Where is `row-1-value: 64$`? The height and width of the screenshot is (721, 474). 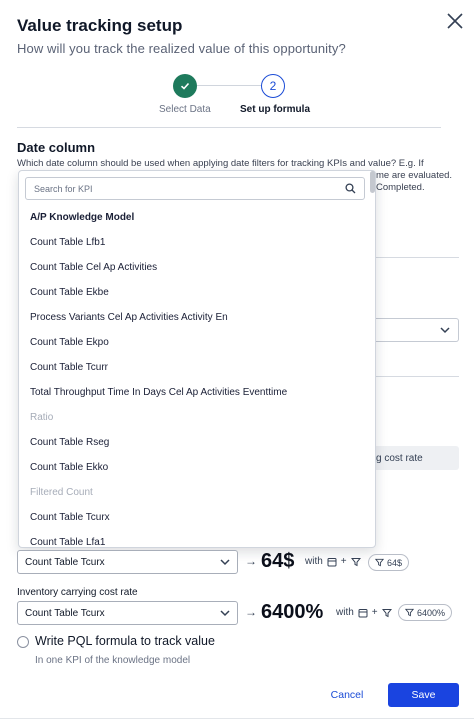 row-1-value: 64$ is located at coordinates (278, 561).